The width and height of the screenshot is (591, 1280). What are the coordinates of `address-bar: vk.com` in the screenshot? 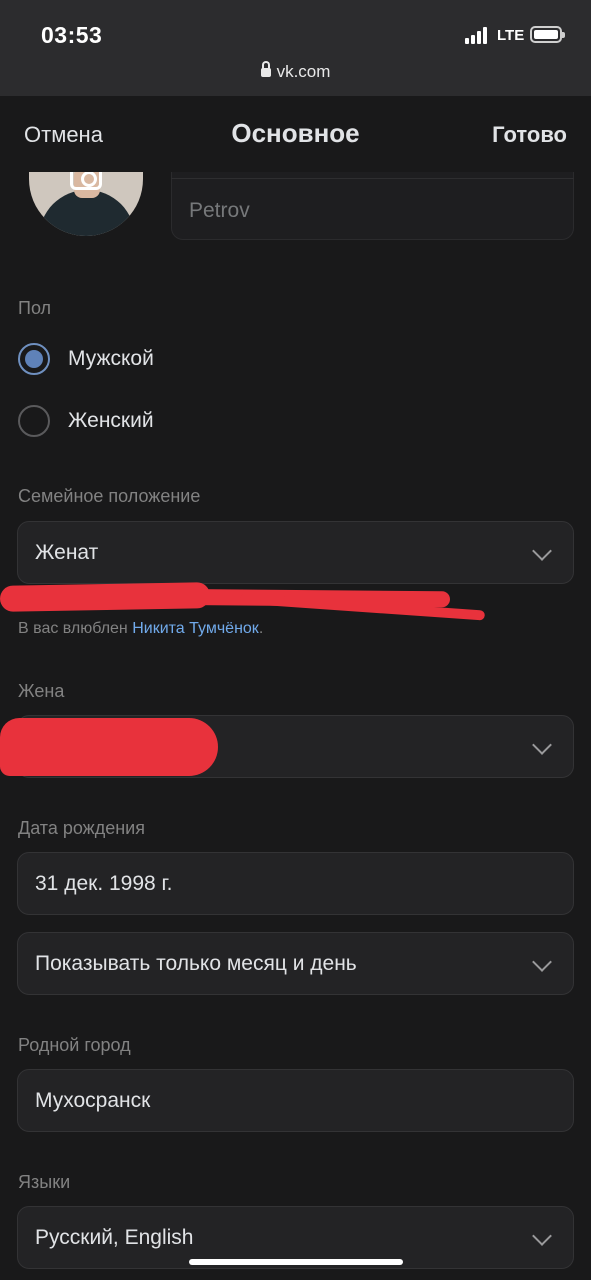 It's located at (295, 71).